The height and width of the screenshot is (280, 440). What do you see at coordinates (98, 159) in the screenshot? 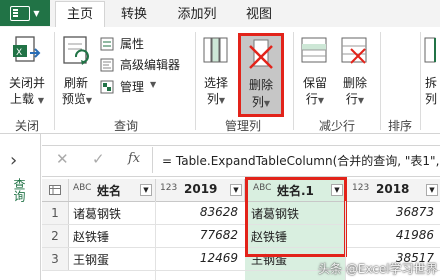
I see `confirm-icon: ✓` at bounding box center [98, 159].